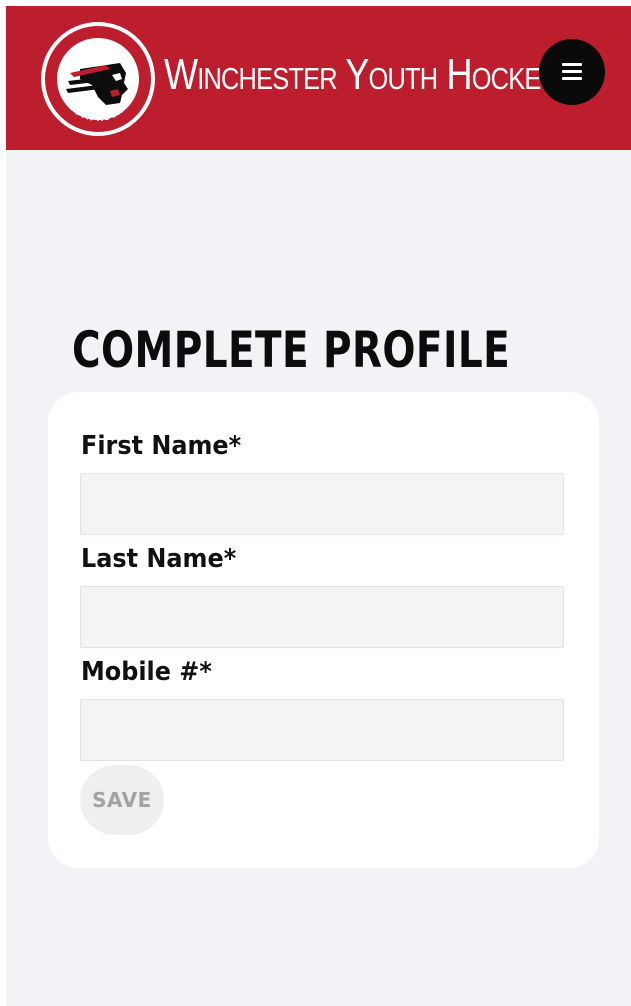  I want to click on hamburger-menu-button, so click(572, 72).